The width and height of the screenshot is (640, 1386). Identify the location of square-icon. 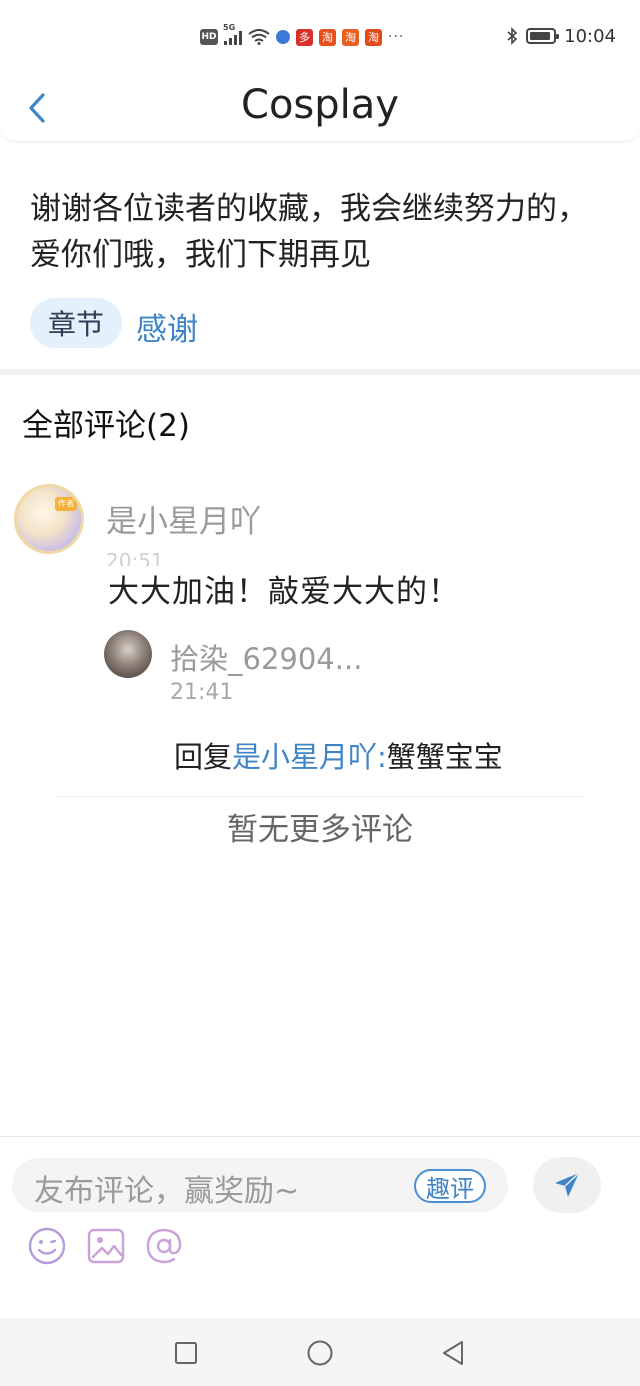
(186, 1353).